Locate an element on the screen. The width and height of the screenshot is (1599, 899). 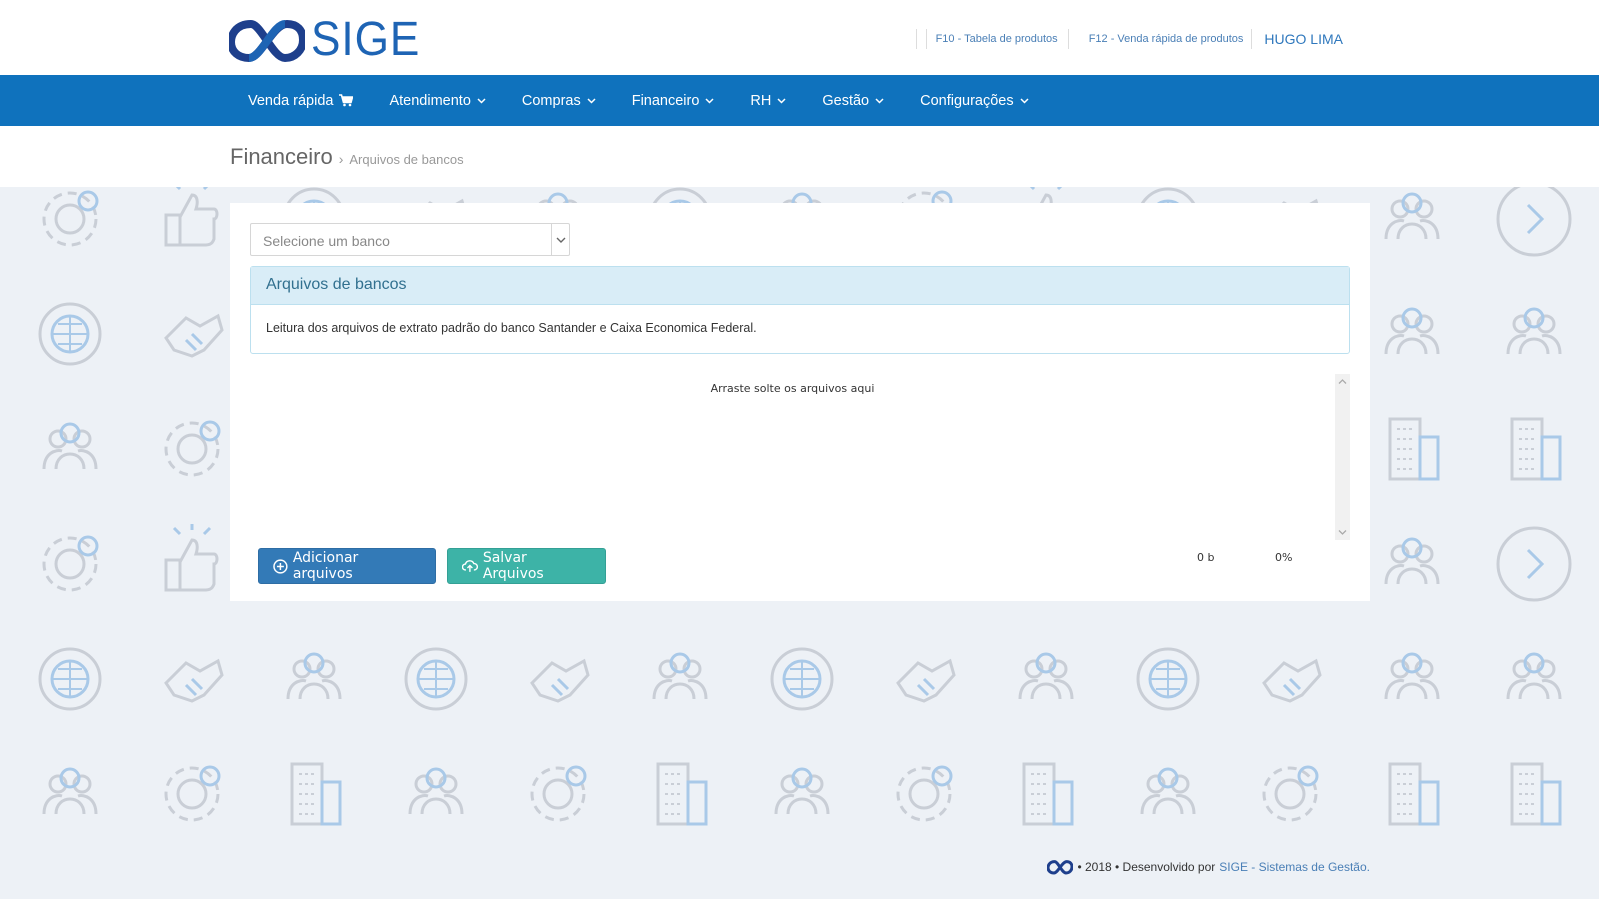
upload-percent: 0% is located at coordinates (1284, 557).